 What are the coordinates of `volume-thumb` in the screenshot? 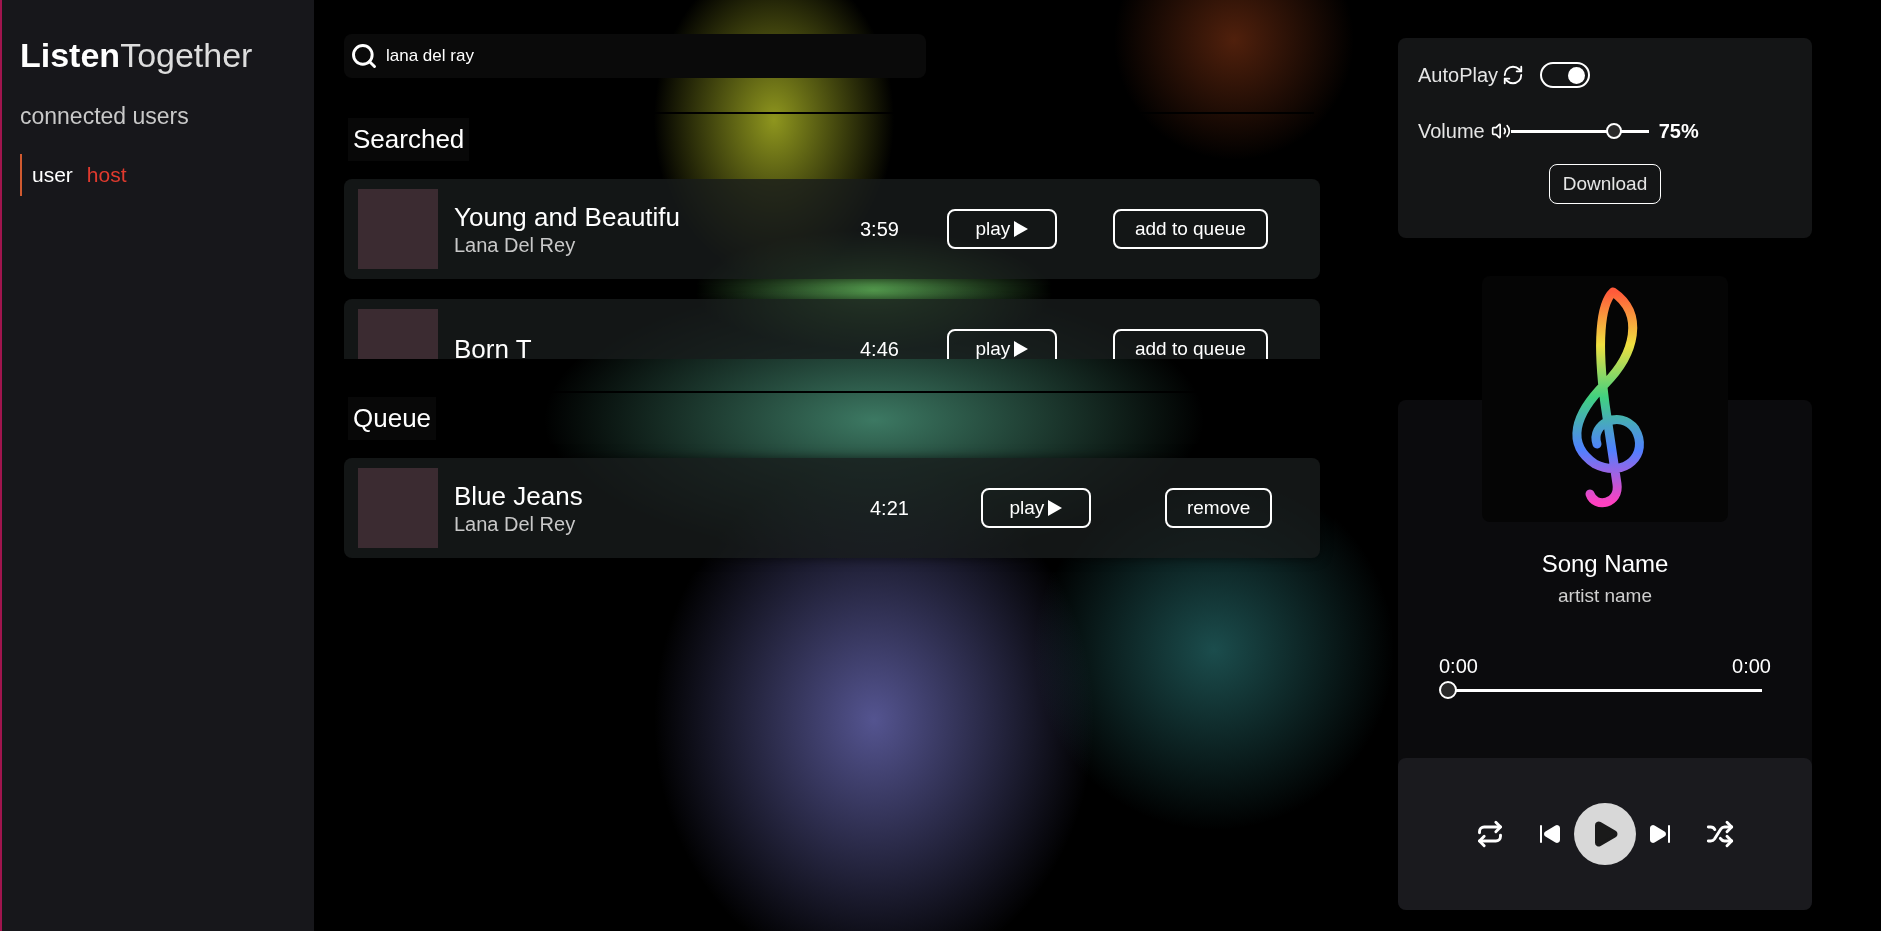 It's located at (1614, 131).